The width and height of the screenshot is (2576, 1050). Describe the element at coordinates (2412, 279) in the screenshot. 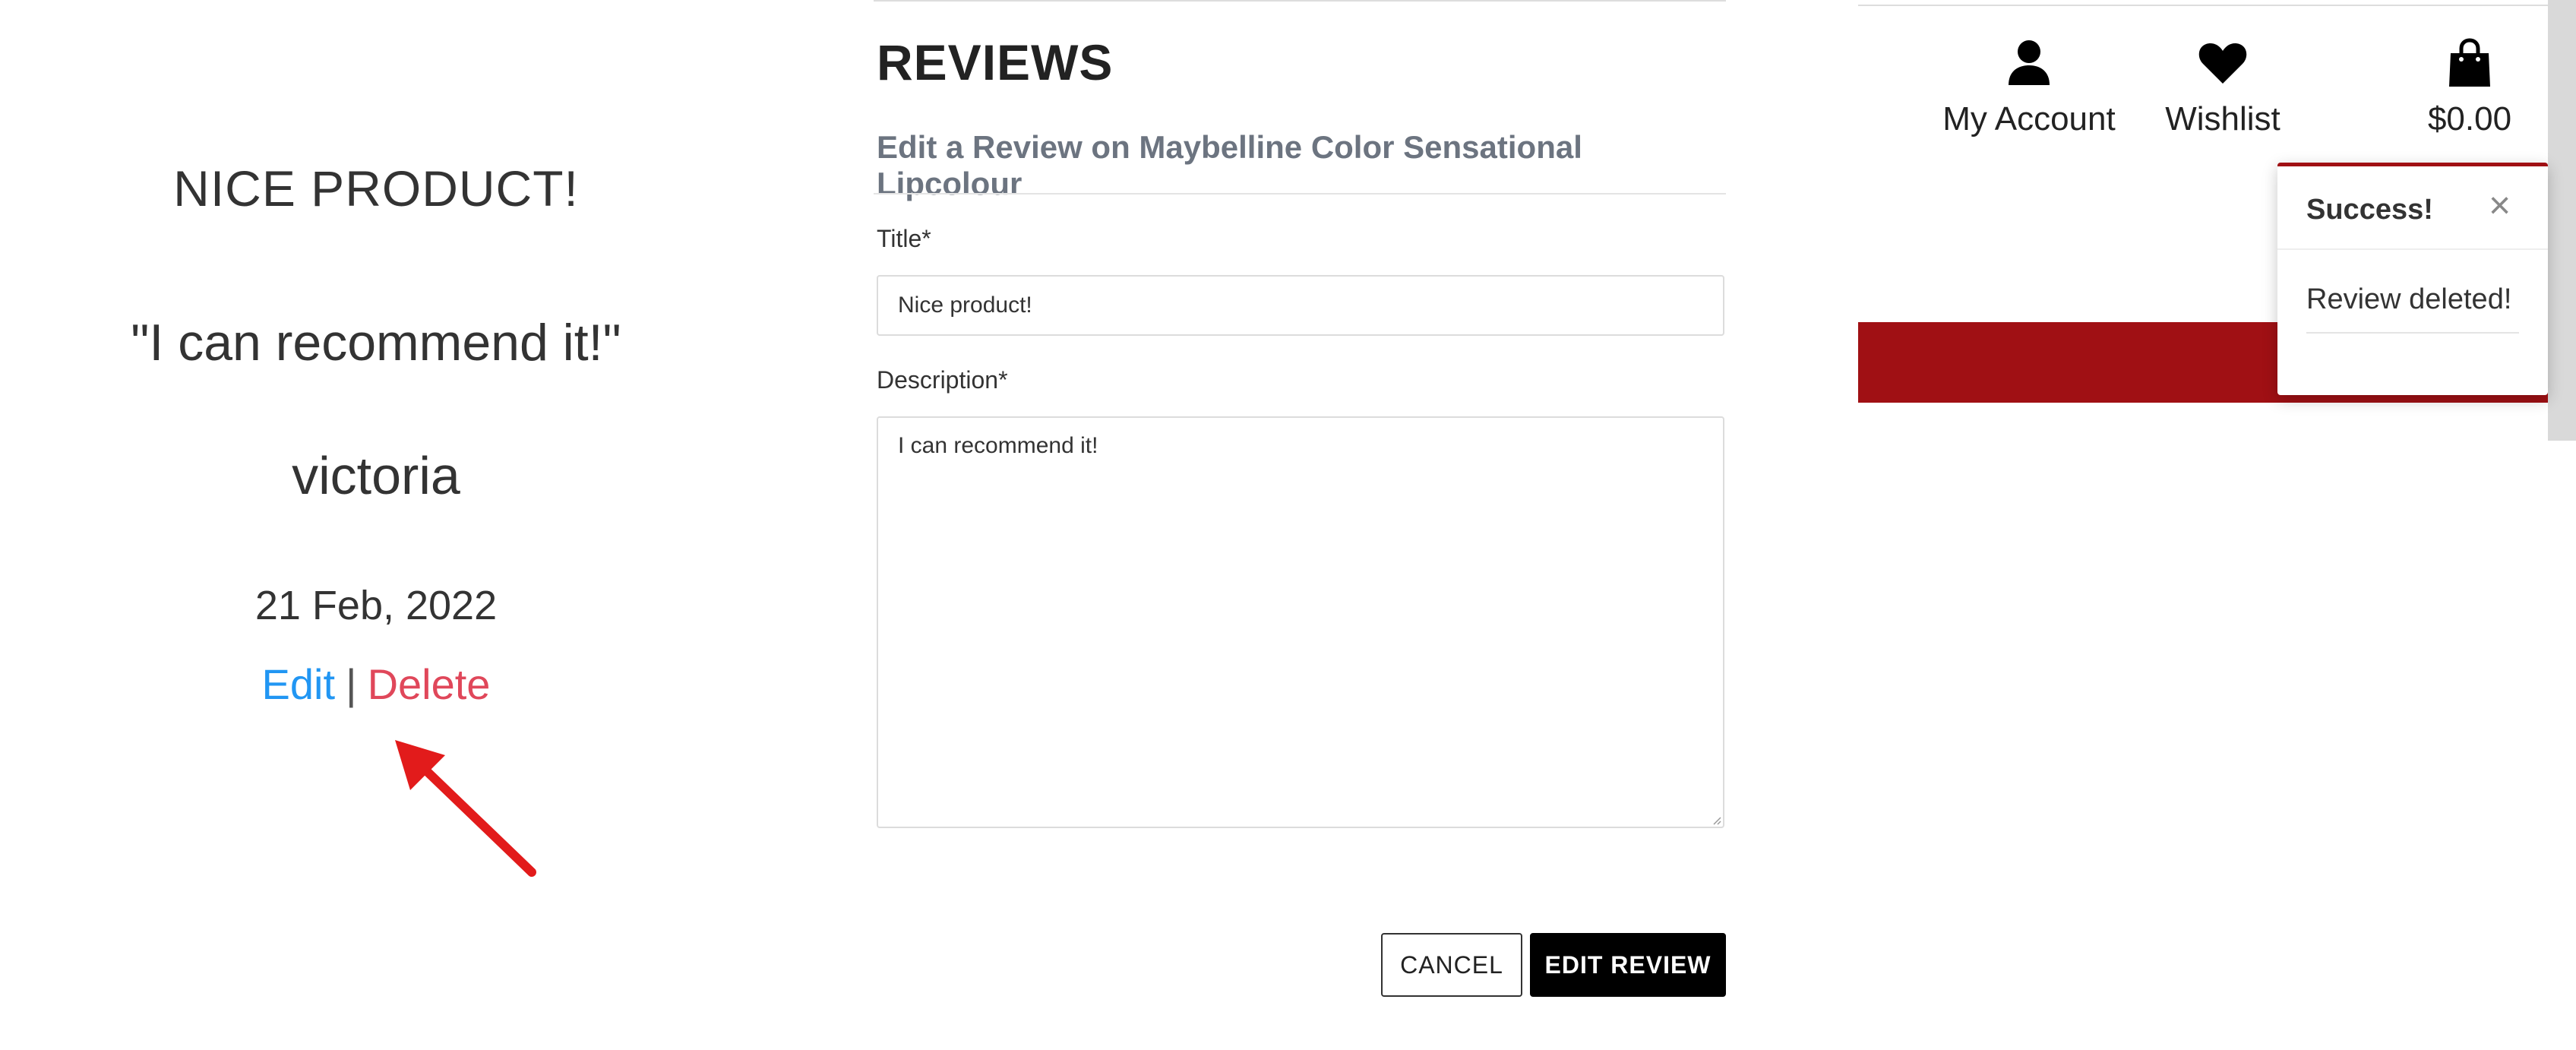

I see `success-toast: Success! × Review deleted!` at that location.